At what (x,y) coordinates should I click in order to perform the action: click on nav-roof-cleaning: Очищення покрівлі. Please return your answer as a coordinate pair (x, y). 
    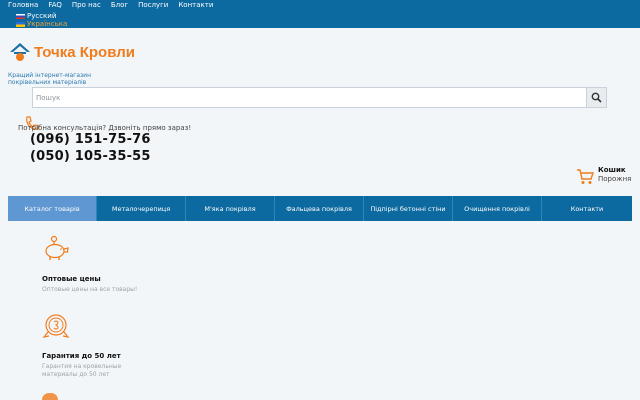
    Looking at the image, I should click on (497, 208).